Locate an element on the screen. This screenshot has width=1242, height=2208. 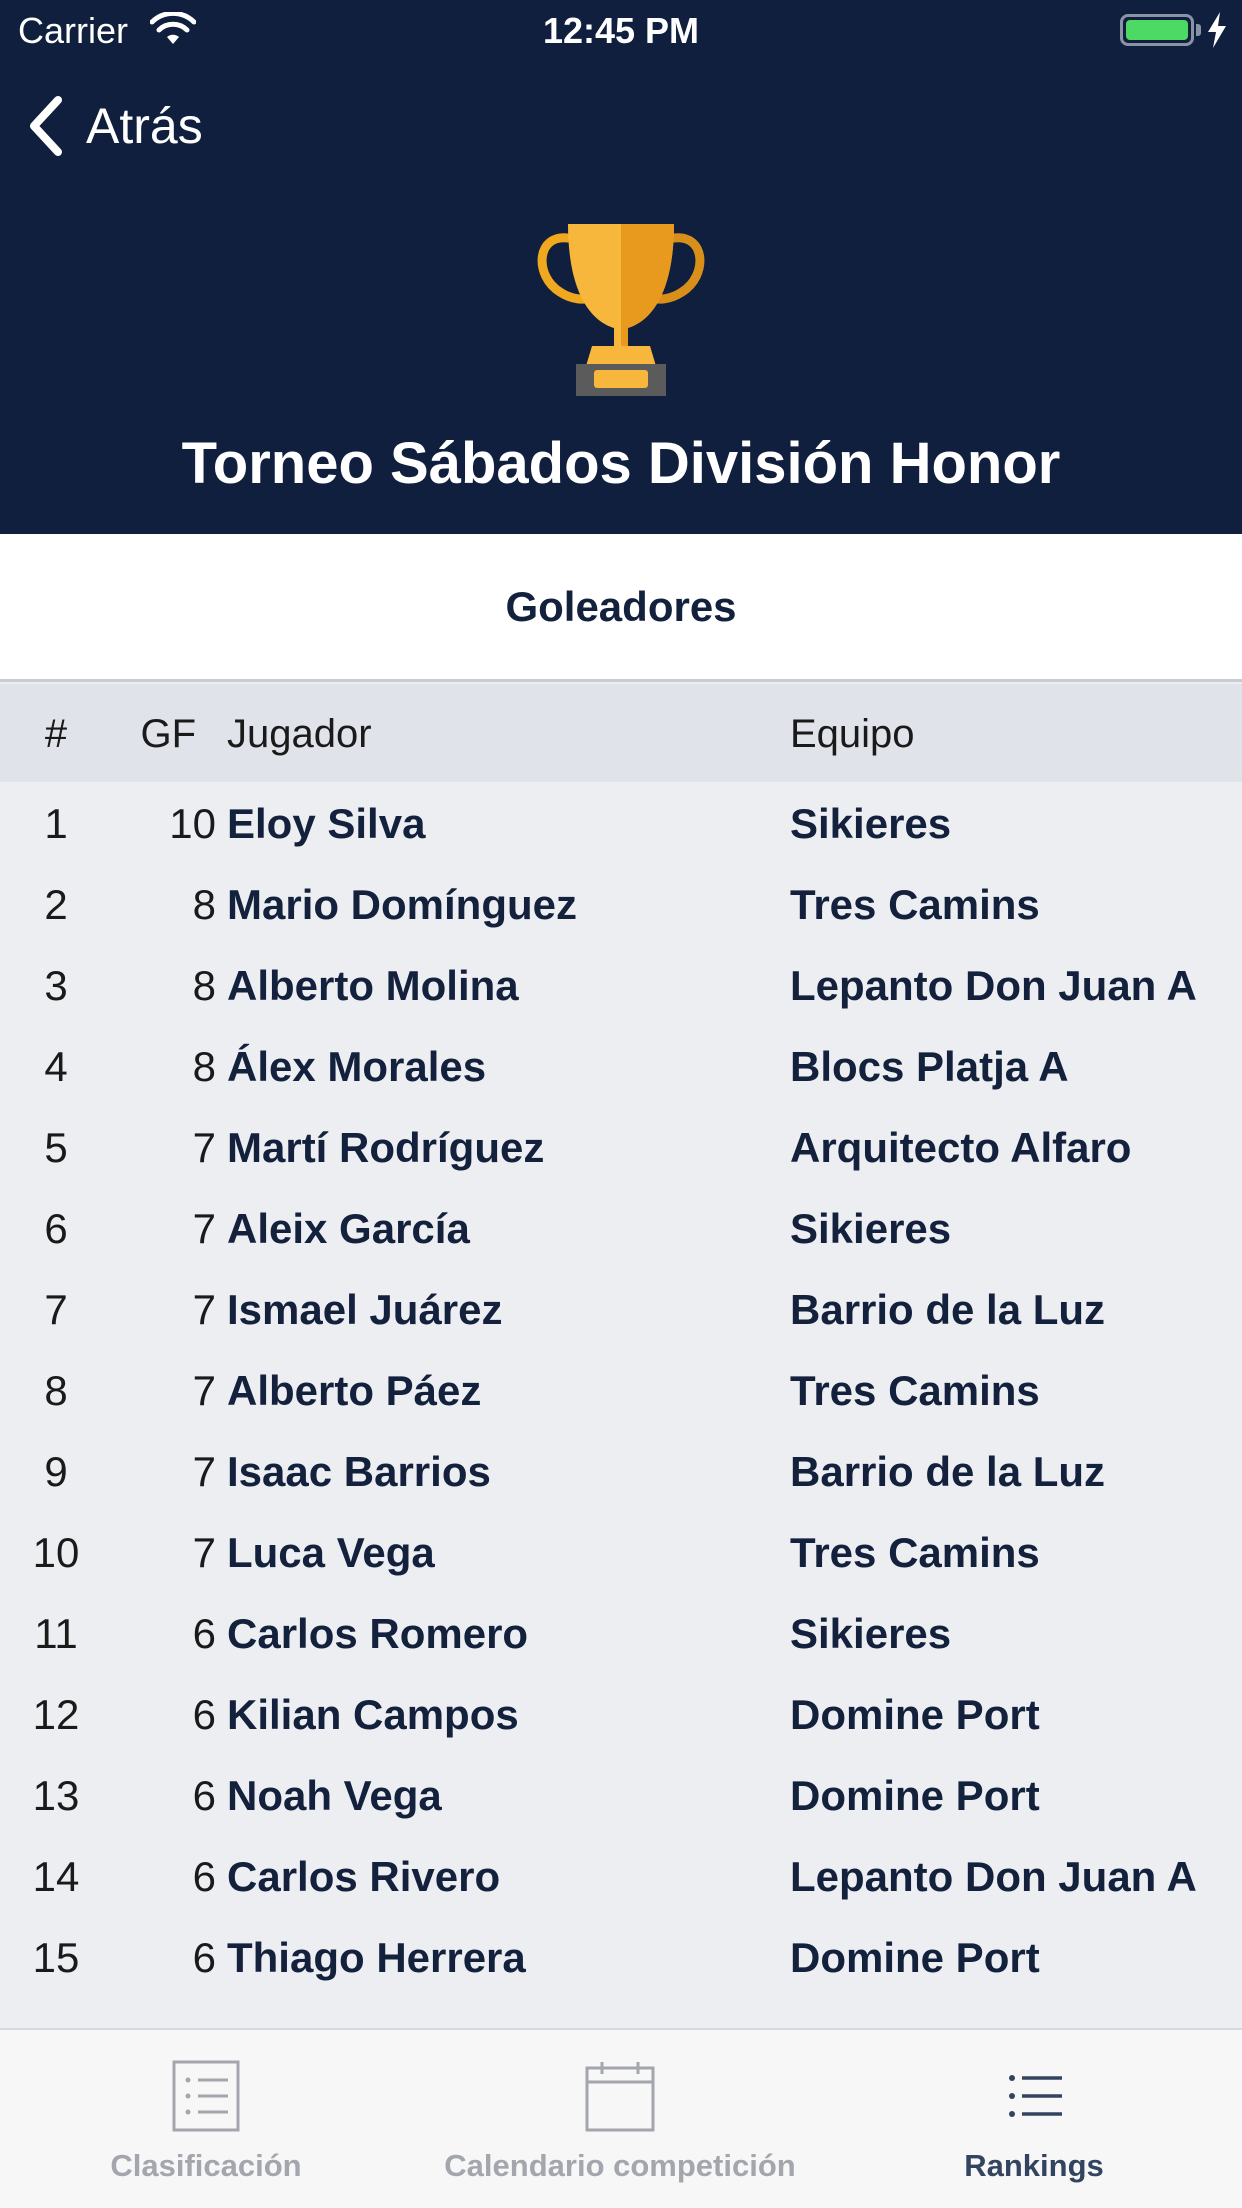
goals-cell: 10 is located at coordinates (192, 823).